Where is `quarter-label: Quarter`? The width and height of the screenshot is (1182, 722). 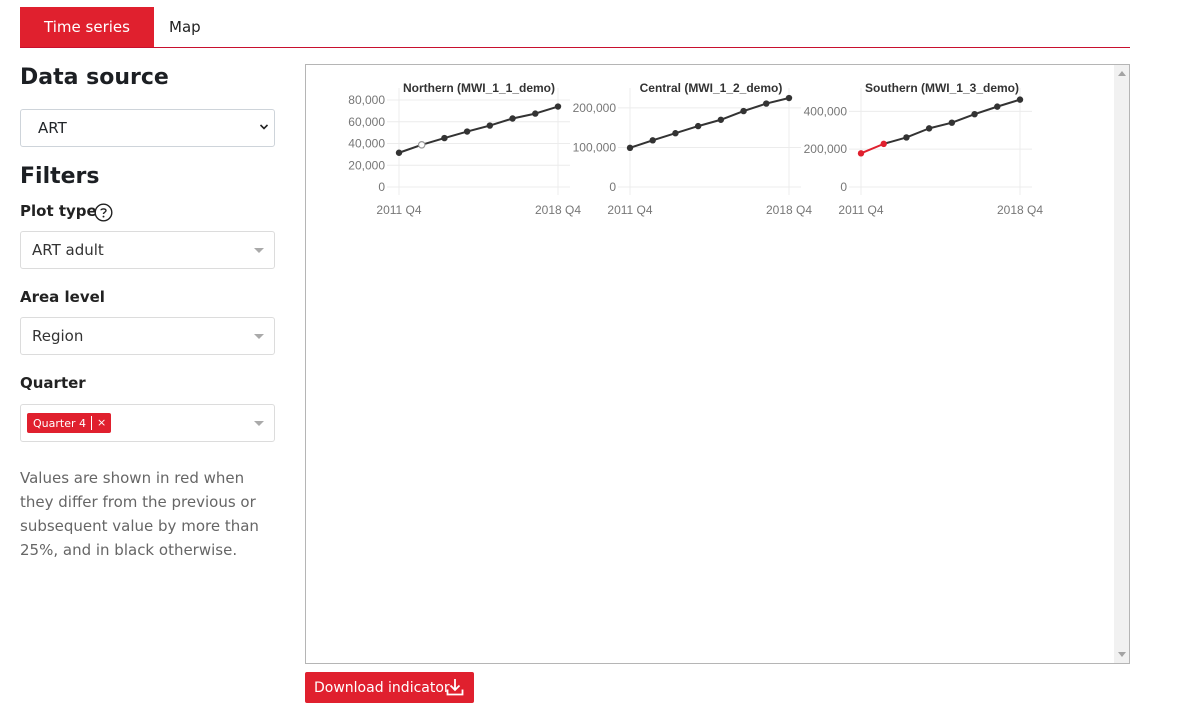
quarter-label: Quarter is located at coordinates (53, 383).